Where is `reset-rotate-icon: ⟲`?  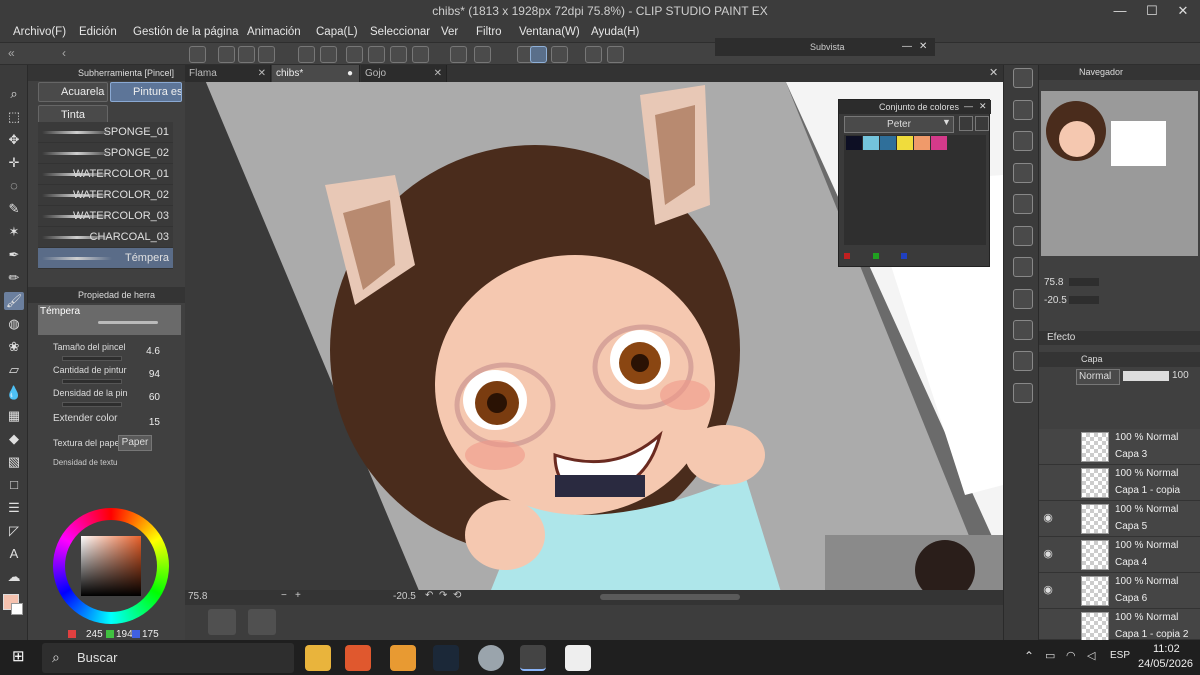
reset-rotate-icon: ⟲ is located at coordinates (457, 595).